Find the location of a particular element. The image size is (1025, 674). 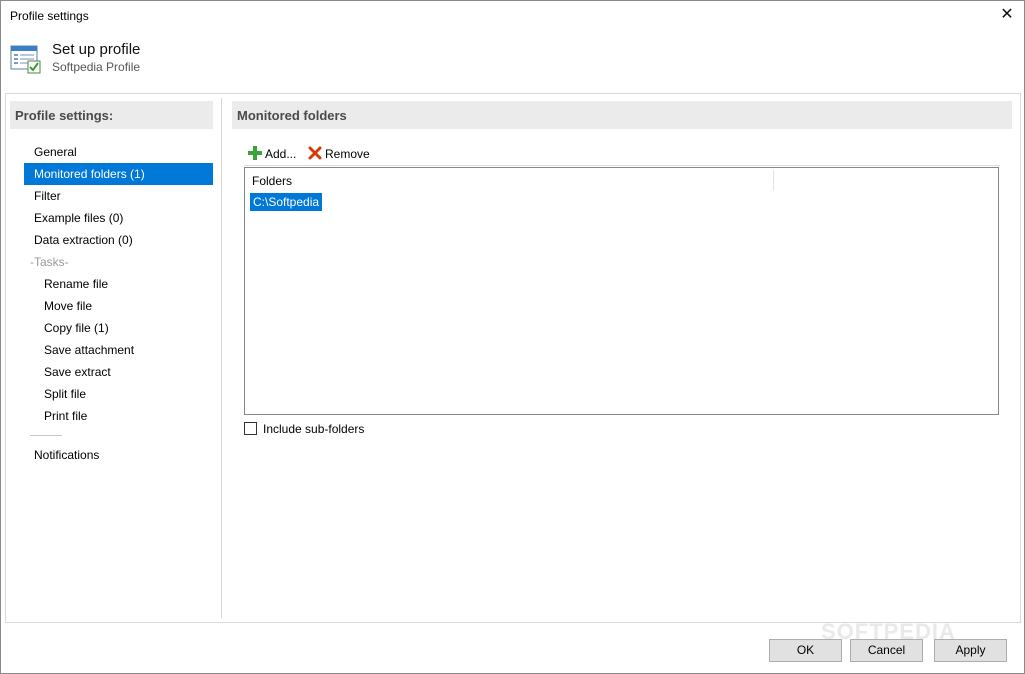

folder-row: C:\Softpedia is located at coordinates (286, 202).